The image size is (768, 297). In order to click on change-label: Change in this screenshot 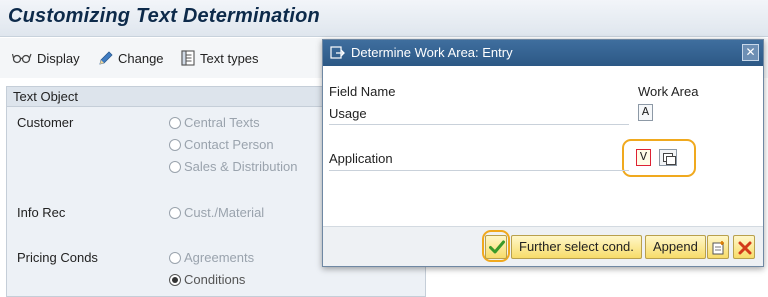, I will do `click(141, 58)`.